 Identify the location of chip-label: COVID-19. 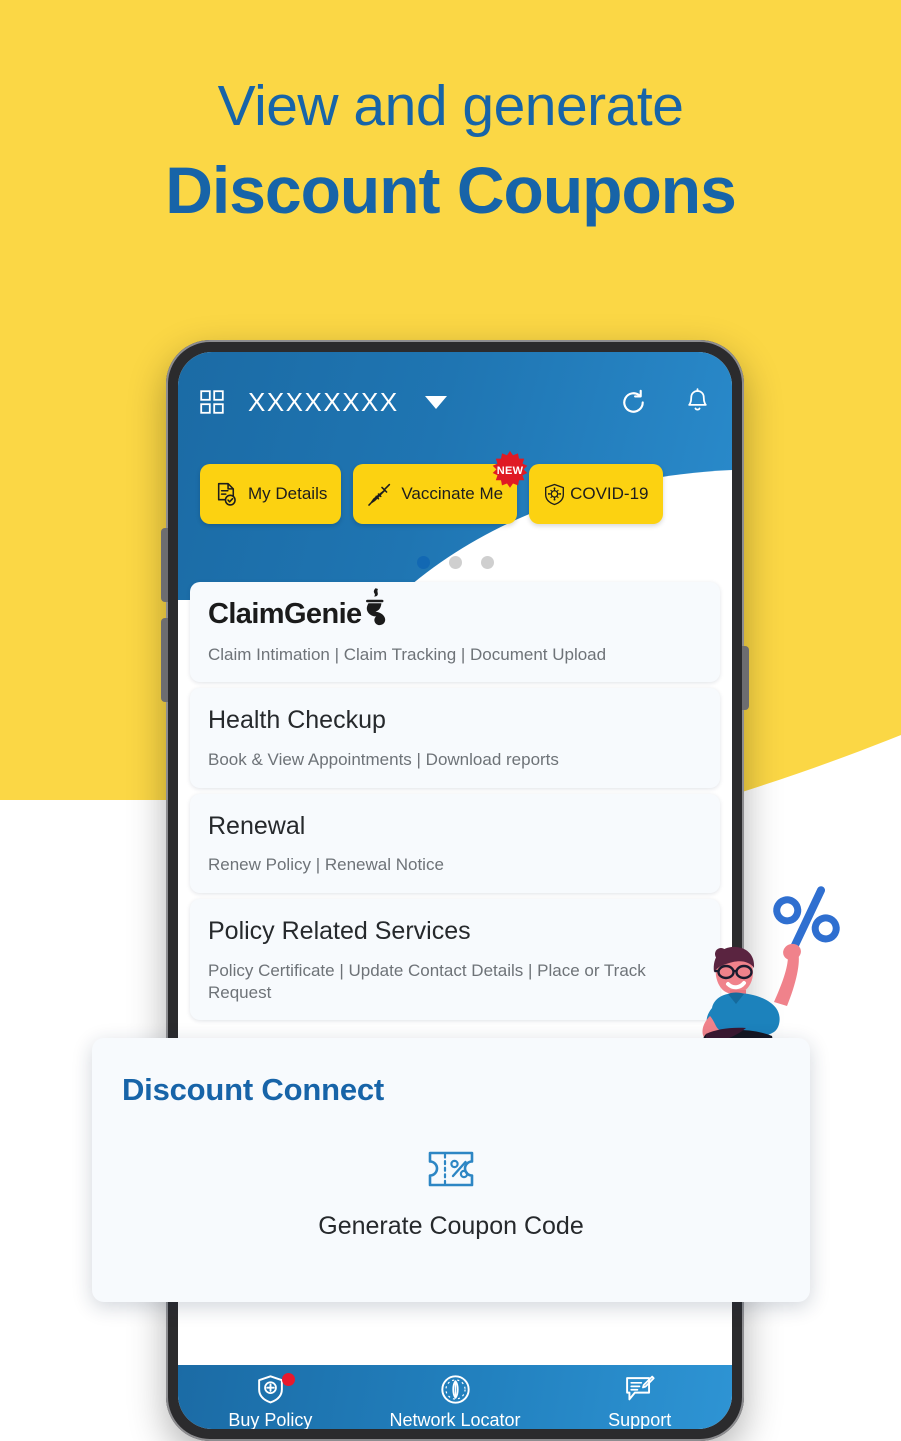
(609, 493).